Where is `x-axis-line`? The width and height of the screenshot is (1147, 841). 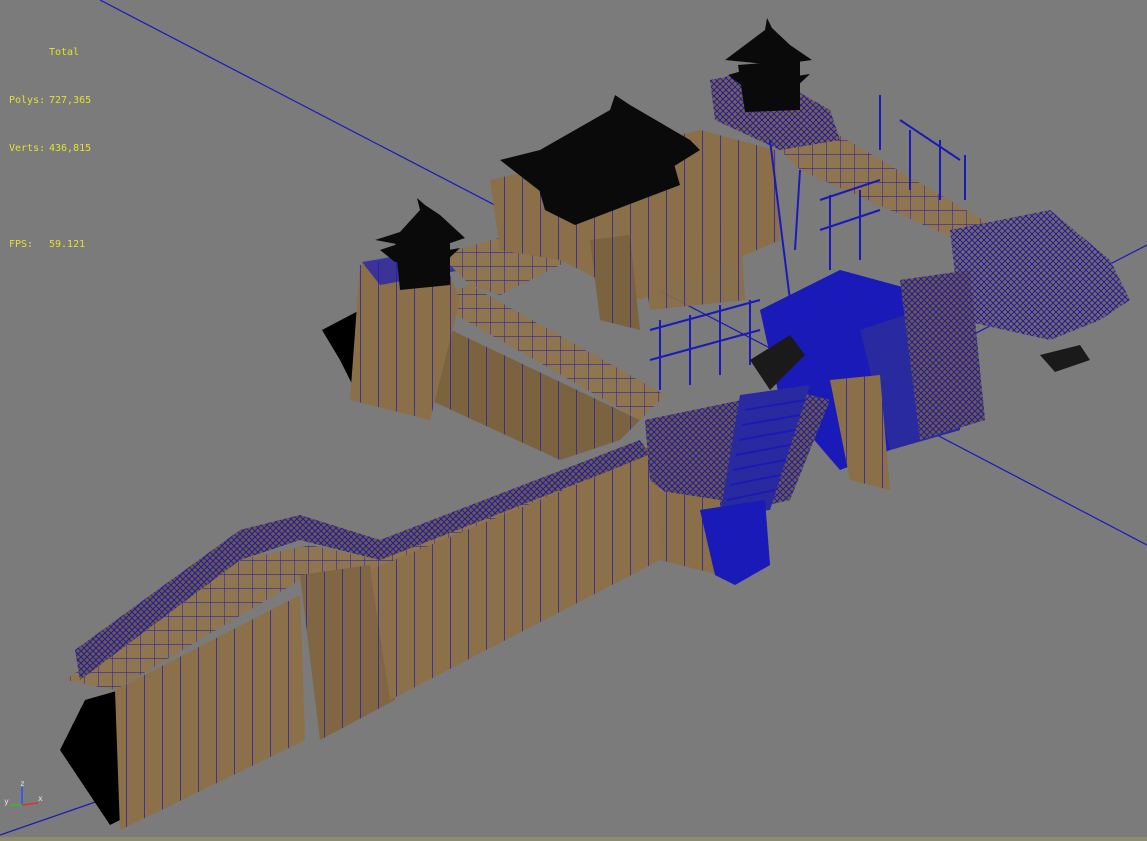
x-axis-line is located at coordinates (30, 804).